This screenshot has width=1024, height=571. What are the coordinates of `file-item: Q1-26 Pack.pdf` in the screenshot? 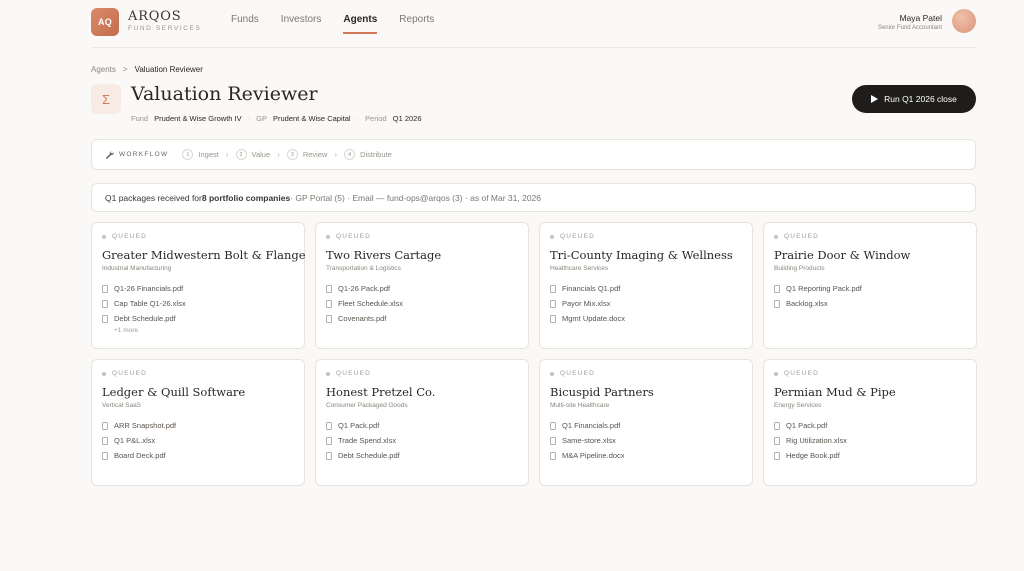 It's located at (422, 288).